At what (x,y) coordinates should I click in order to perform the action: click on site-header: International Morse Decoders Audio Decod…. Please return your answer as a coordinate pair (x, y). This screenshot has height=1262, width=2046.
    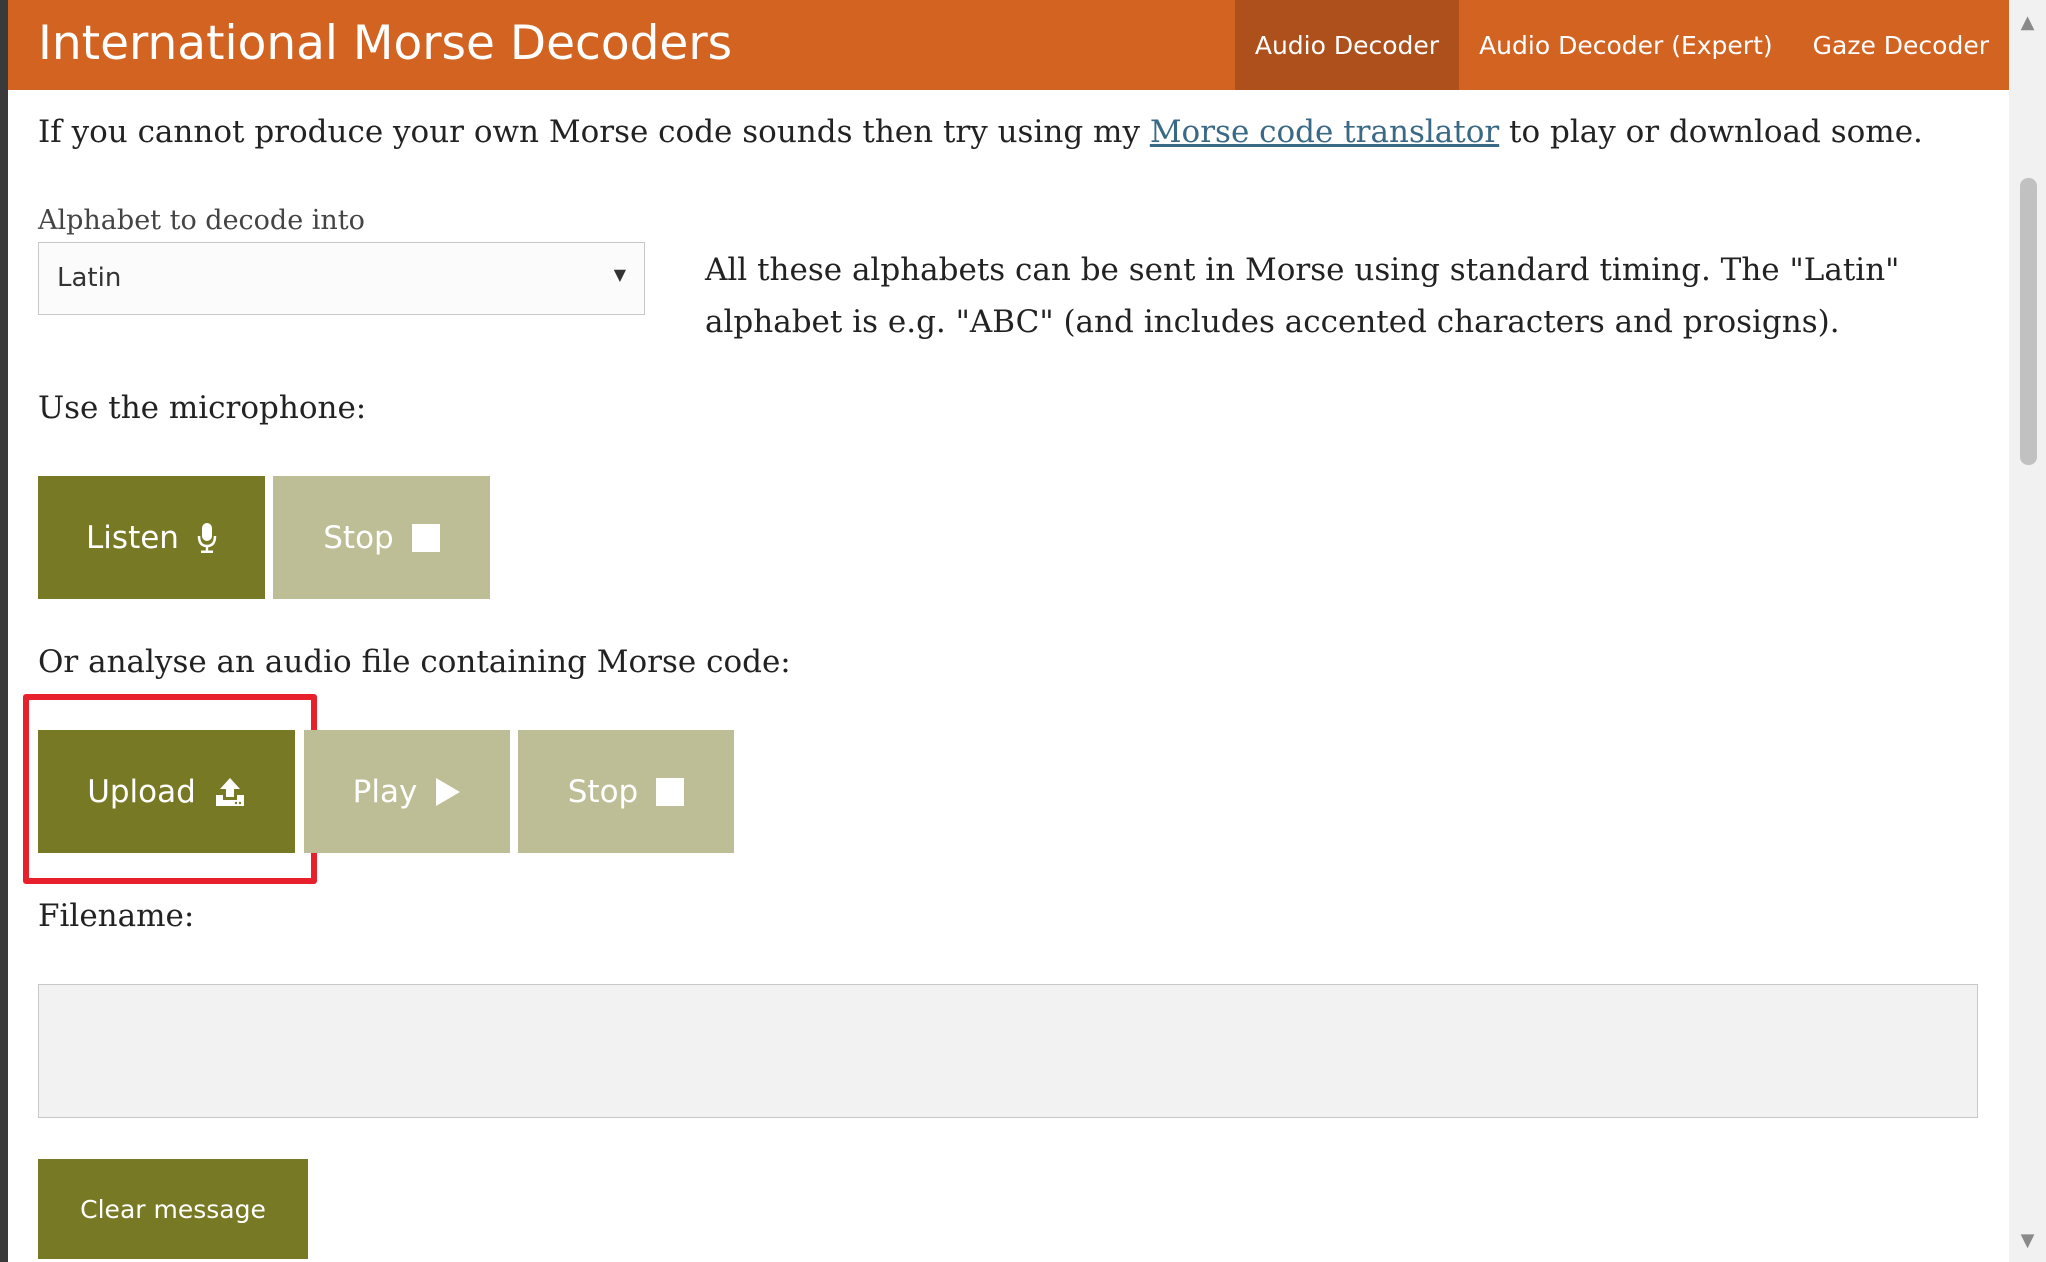
    Looking at the image, I should click on (1008, 45).